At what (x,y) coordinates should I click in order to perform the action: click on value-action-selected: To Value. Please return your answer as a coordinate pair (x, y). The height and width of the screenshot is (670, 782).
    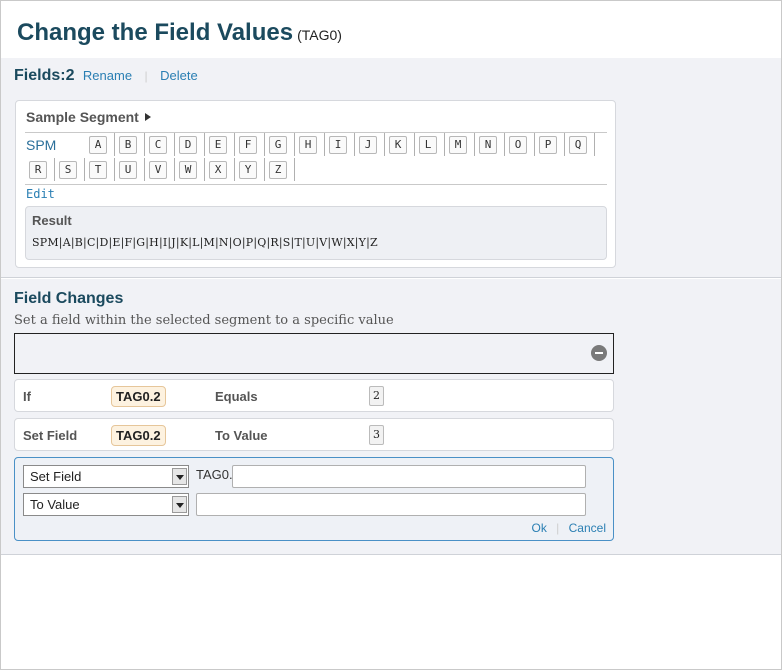
    Looking at the image, I should click on (55, 504).